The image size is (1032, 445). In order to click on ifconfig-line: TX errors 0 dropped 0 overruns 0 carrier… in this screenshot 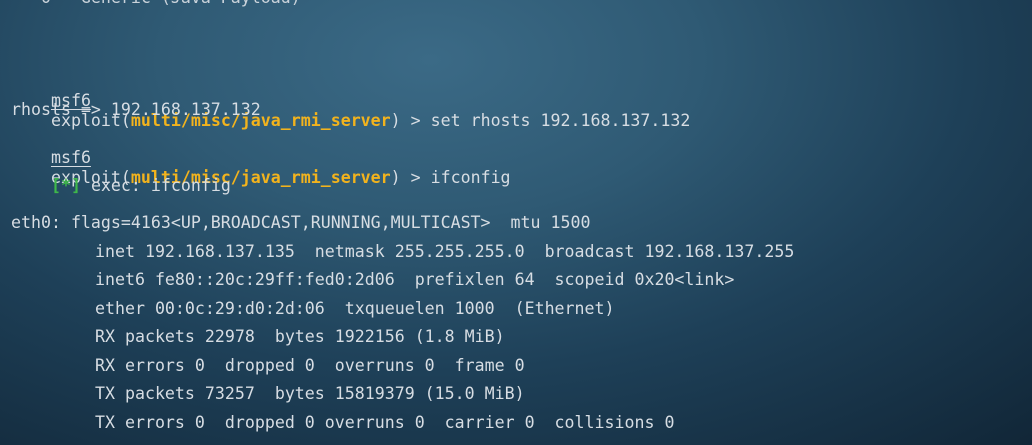, I will do `click(385, 422)`.